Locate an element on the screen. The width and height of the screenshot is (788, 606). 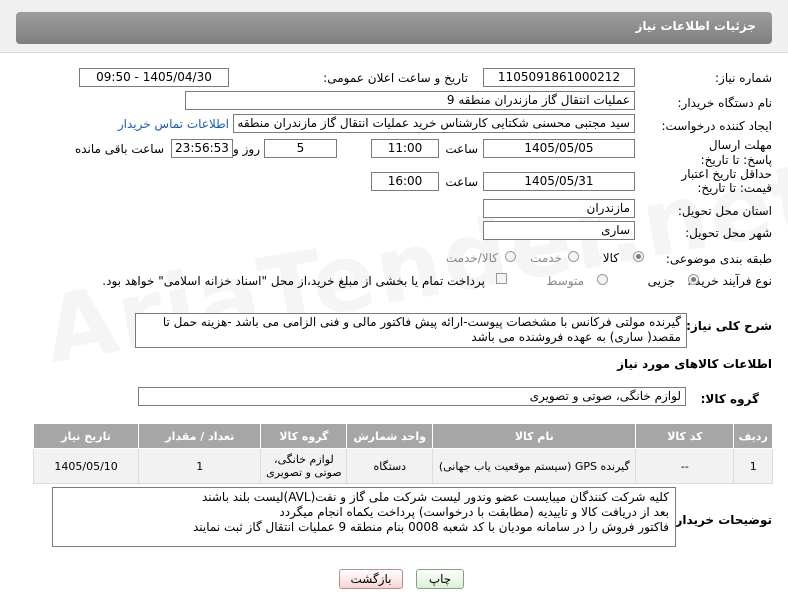
remaining-time-field: 23:56:53 is located at coordinates (202, 148).